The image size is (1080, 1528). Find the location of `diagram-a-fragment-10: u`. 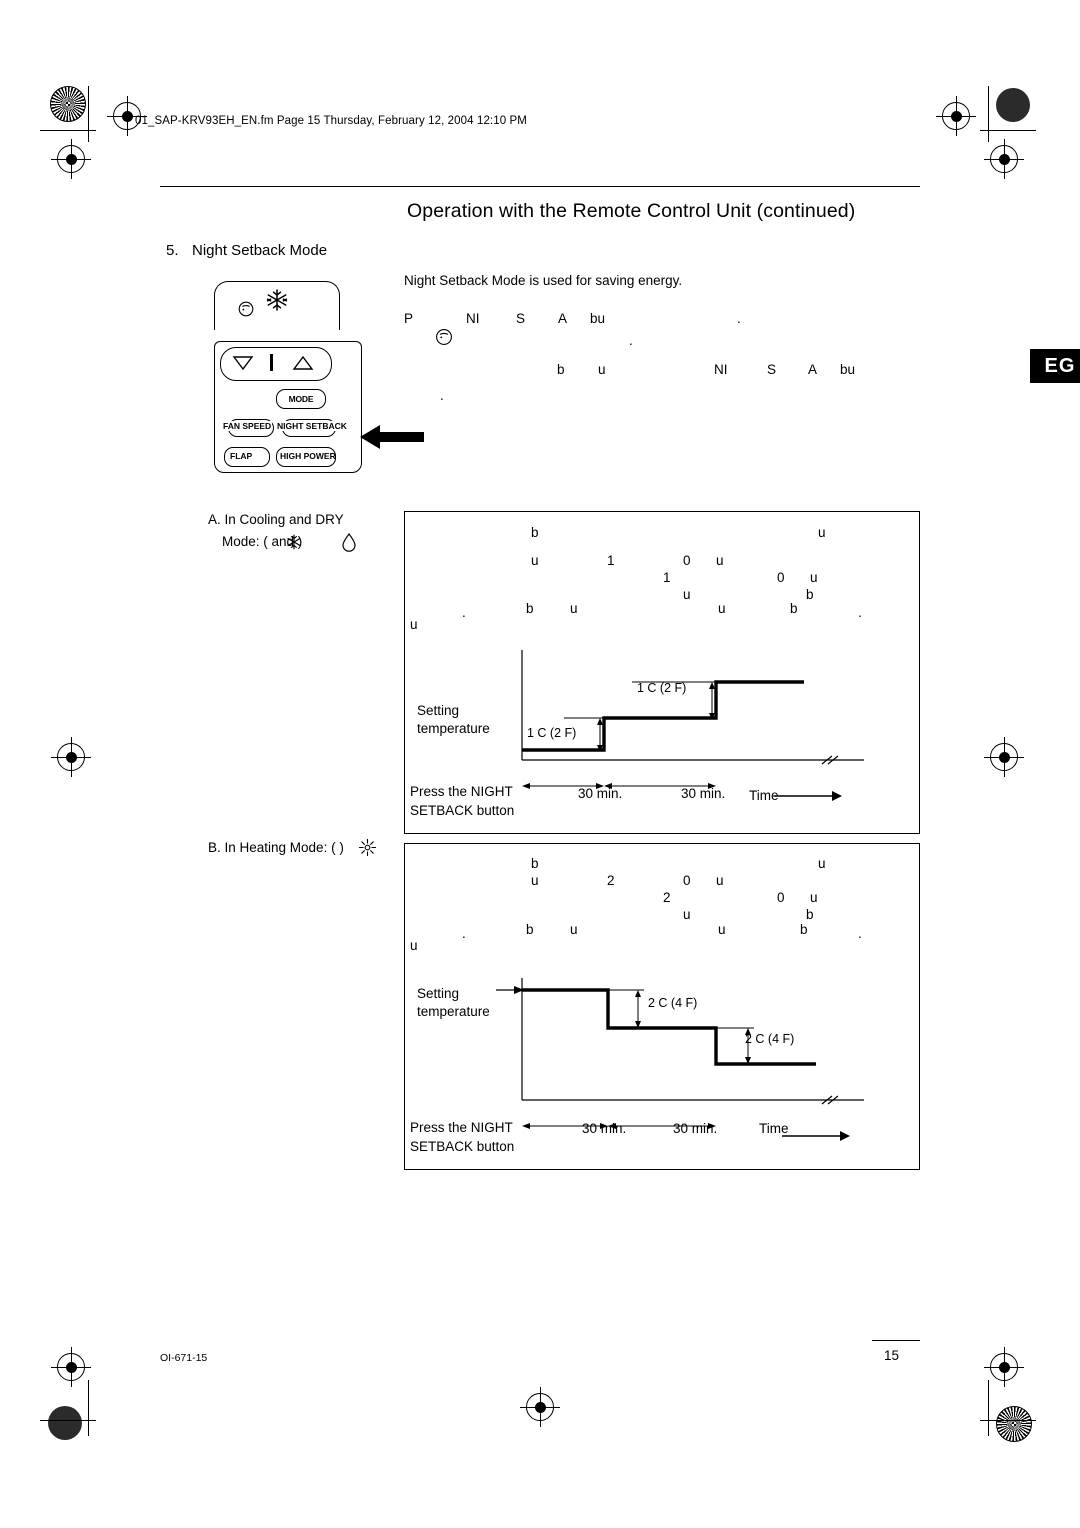

diagram-a-fragment-10: u is located at coordinates (687, 594).